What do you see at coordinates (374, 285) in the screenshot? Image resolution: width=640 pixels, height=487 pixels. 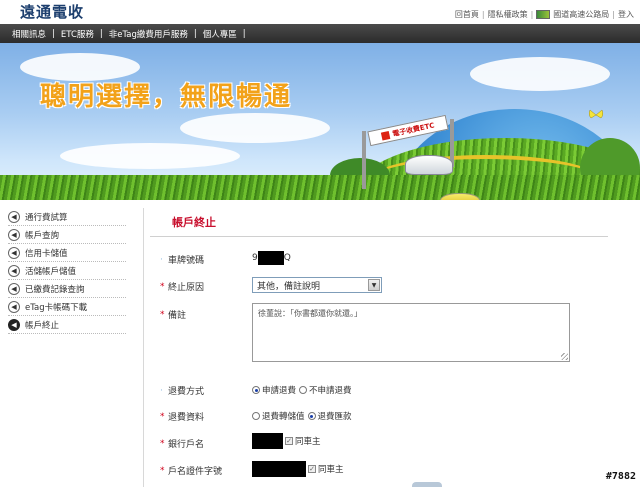 I see `dropdown-arrow-icon: ▼` at bounding box center [374, 285].